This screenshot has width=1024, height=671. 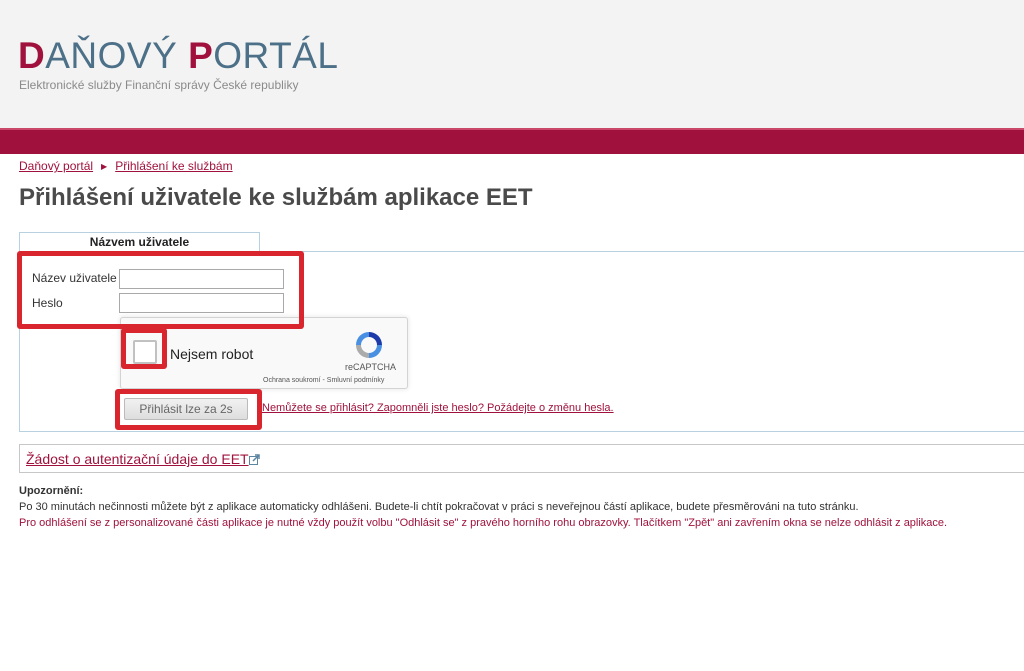 I want to click on recaptcha-privacy-terms-links: Ochrana soukromí - Smluvní podmínky, so click(x=323, y=380).